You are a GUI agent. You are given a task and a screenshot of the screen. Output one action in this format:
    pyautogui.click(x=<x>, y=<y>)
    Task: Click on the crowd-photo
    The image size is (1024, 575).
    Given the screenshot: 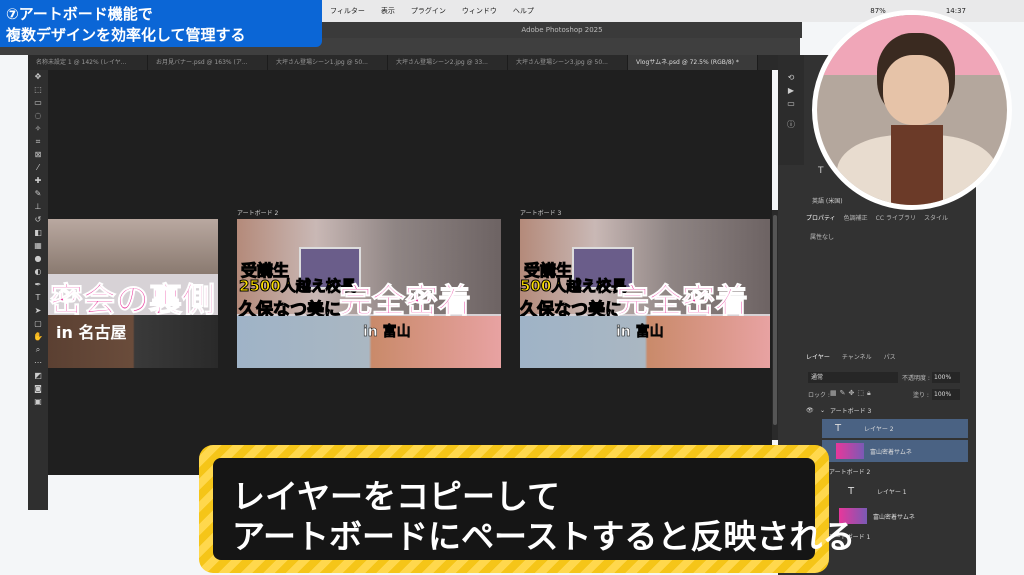 What is the action you would take?
    pyautogui.click(x=133, y=246)
    